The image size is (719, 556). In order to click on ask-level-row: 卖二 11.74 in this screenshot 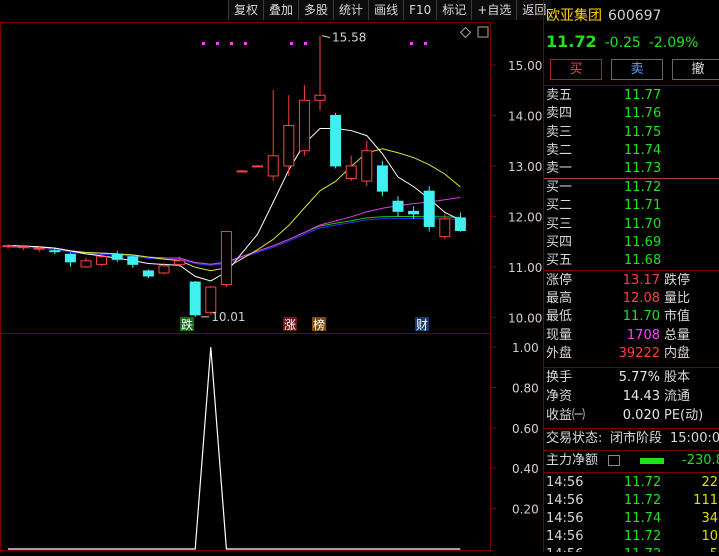, I will do `click(632, 151)`.